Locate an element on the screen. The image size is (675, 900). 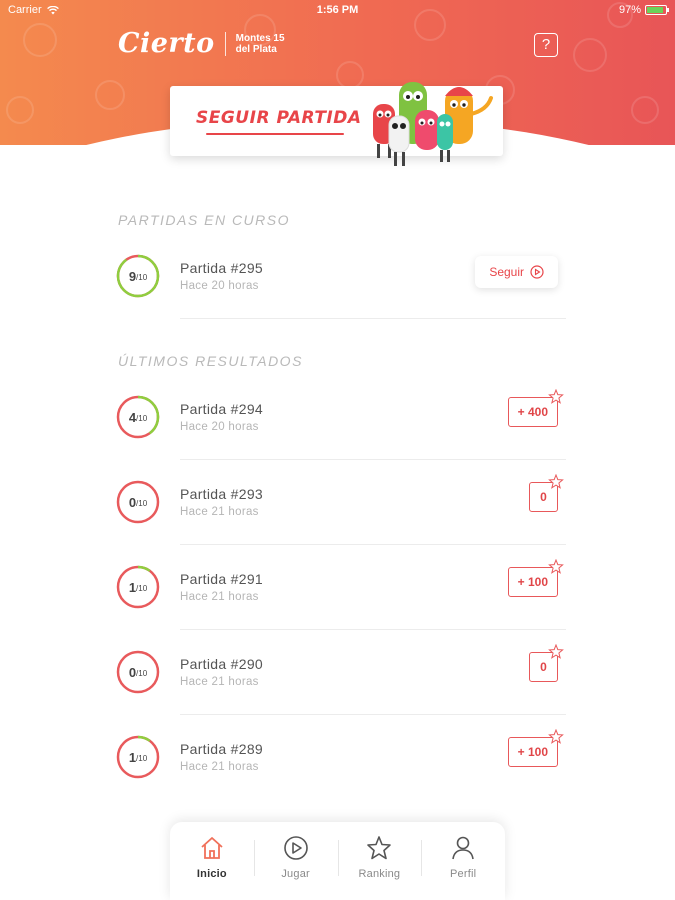
play-icon is located at coordinates (295, 848).